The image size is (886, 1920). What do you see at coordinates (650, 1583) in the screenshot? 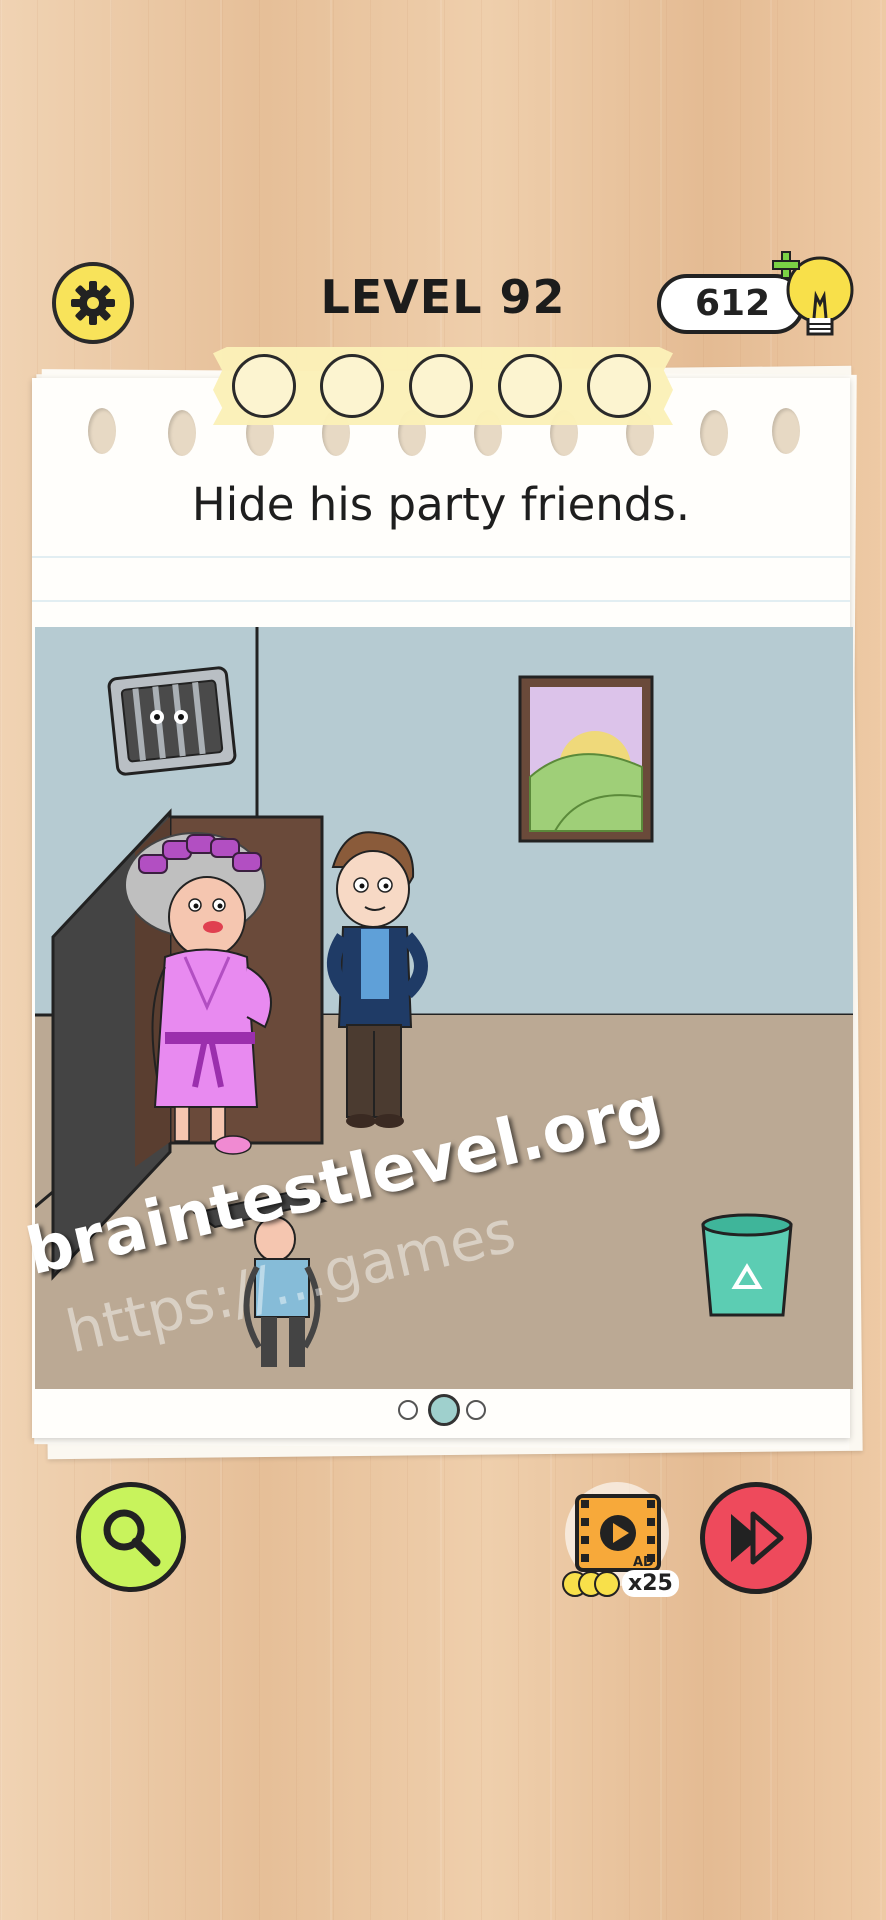
I see `ad-reward-label: x25` at bounding box center [650, 1583].